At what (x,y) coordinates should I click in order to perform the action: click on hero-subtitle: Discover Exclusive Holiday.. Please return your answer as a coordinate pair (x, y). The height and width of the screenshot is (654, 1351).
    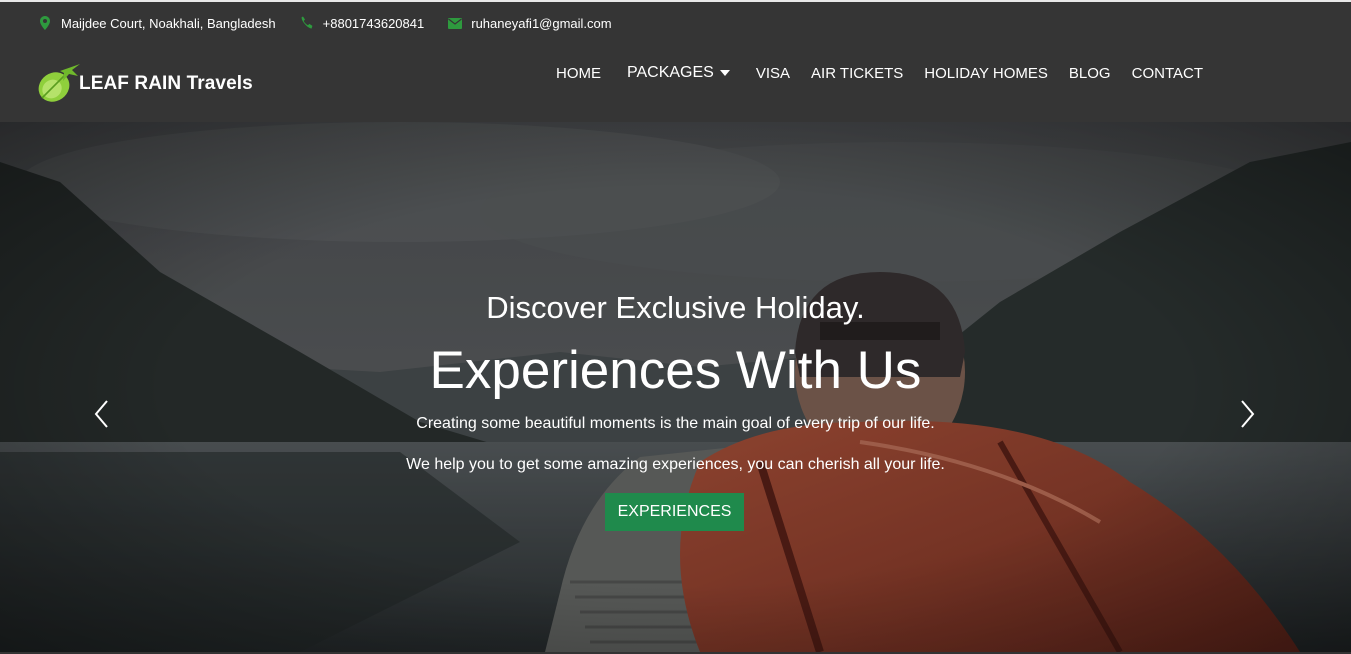
    Looking at the image, I should click on (675, 307).